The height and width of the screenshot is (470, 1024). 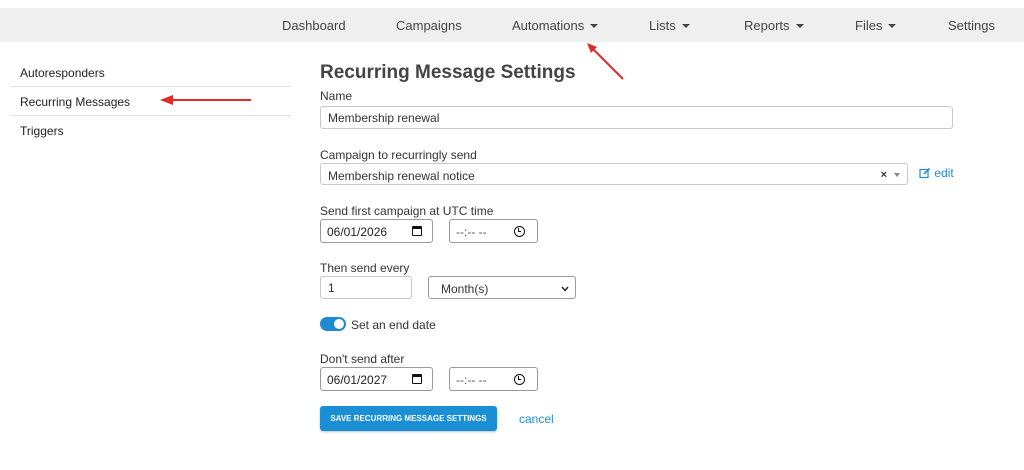 What do you see at coordinates (393, 325) in the screenshot?
I see `end-date-toggle-label: Set an end date` at bounding box center [393, 325].